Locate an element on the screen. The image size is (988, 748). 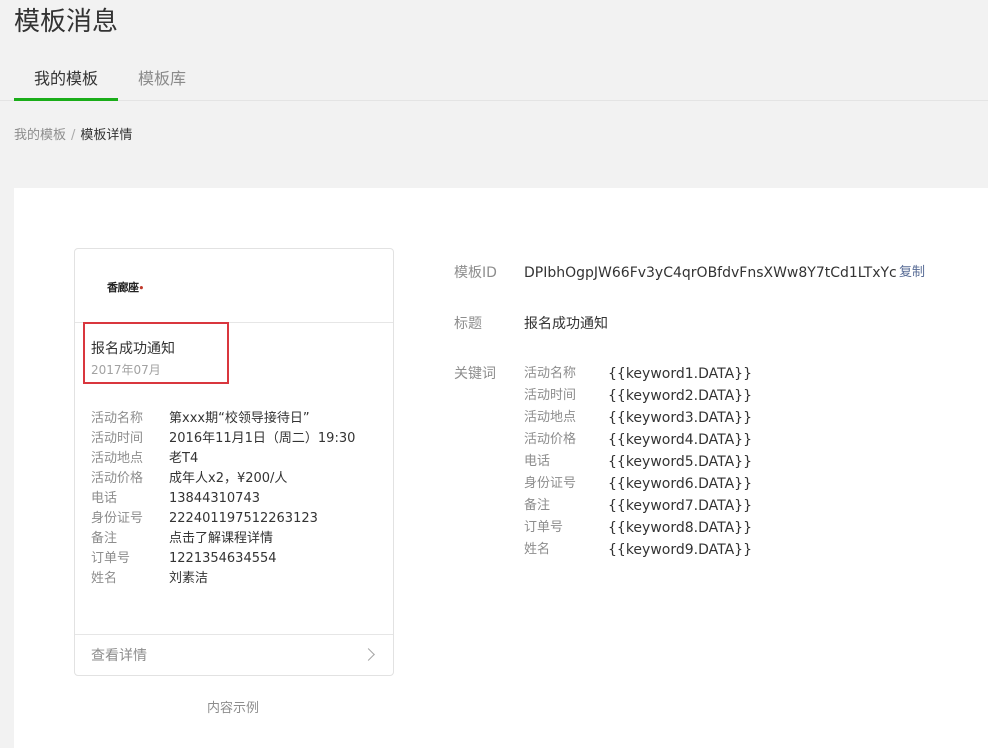
template-id-label: 模板ID is located at coordinates (475, 273).